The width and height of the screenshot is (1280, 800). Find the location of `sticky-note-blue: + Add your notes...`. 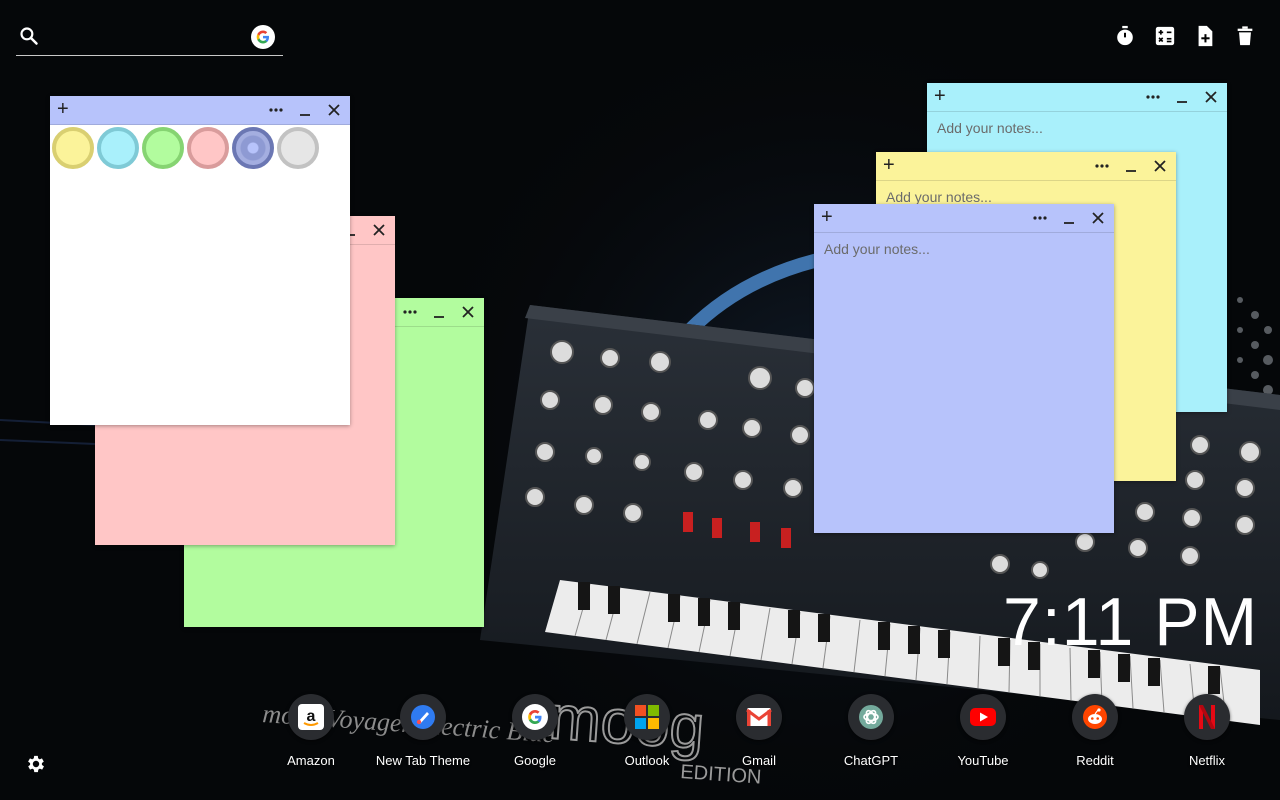

sticky-note-blue: + Add your notes... is located at coordinates (964, 368).